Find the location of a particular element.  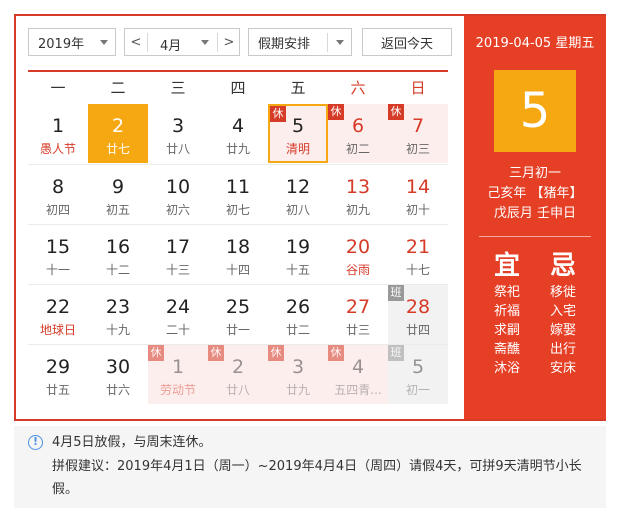

calendar-day-cell: 16 十二 is located at coordinates (118, 254).